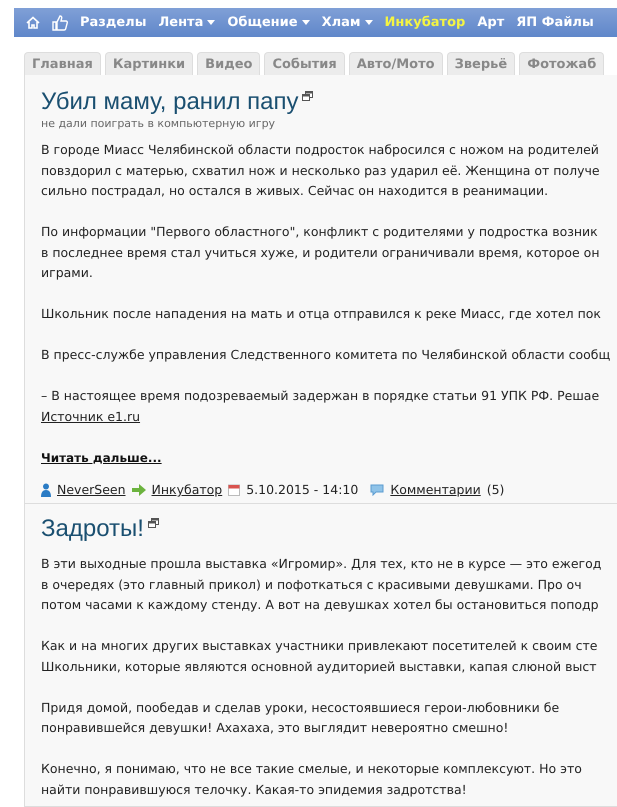  I want to click on text-line: Конечно, я понимаю, что не все такие смелые, и некоторые комплексуют. Но это, so click(312, 769).